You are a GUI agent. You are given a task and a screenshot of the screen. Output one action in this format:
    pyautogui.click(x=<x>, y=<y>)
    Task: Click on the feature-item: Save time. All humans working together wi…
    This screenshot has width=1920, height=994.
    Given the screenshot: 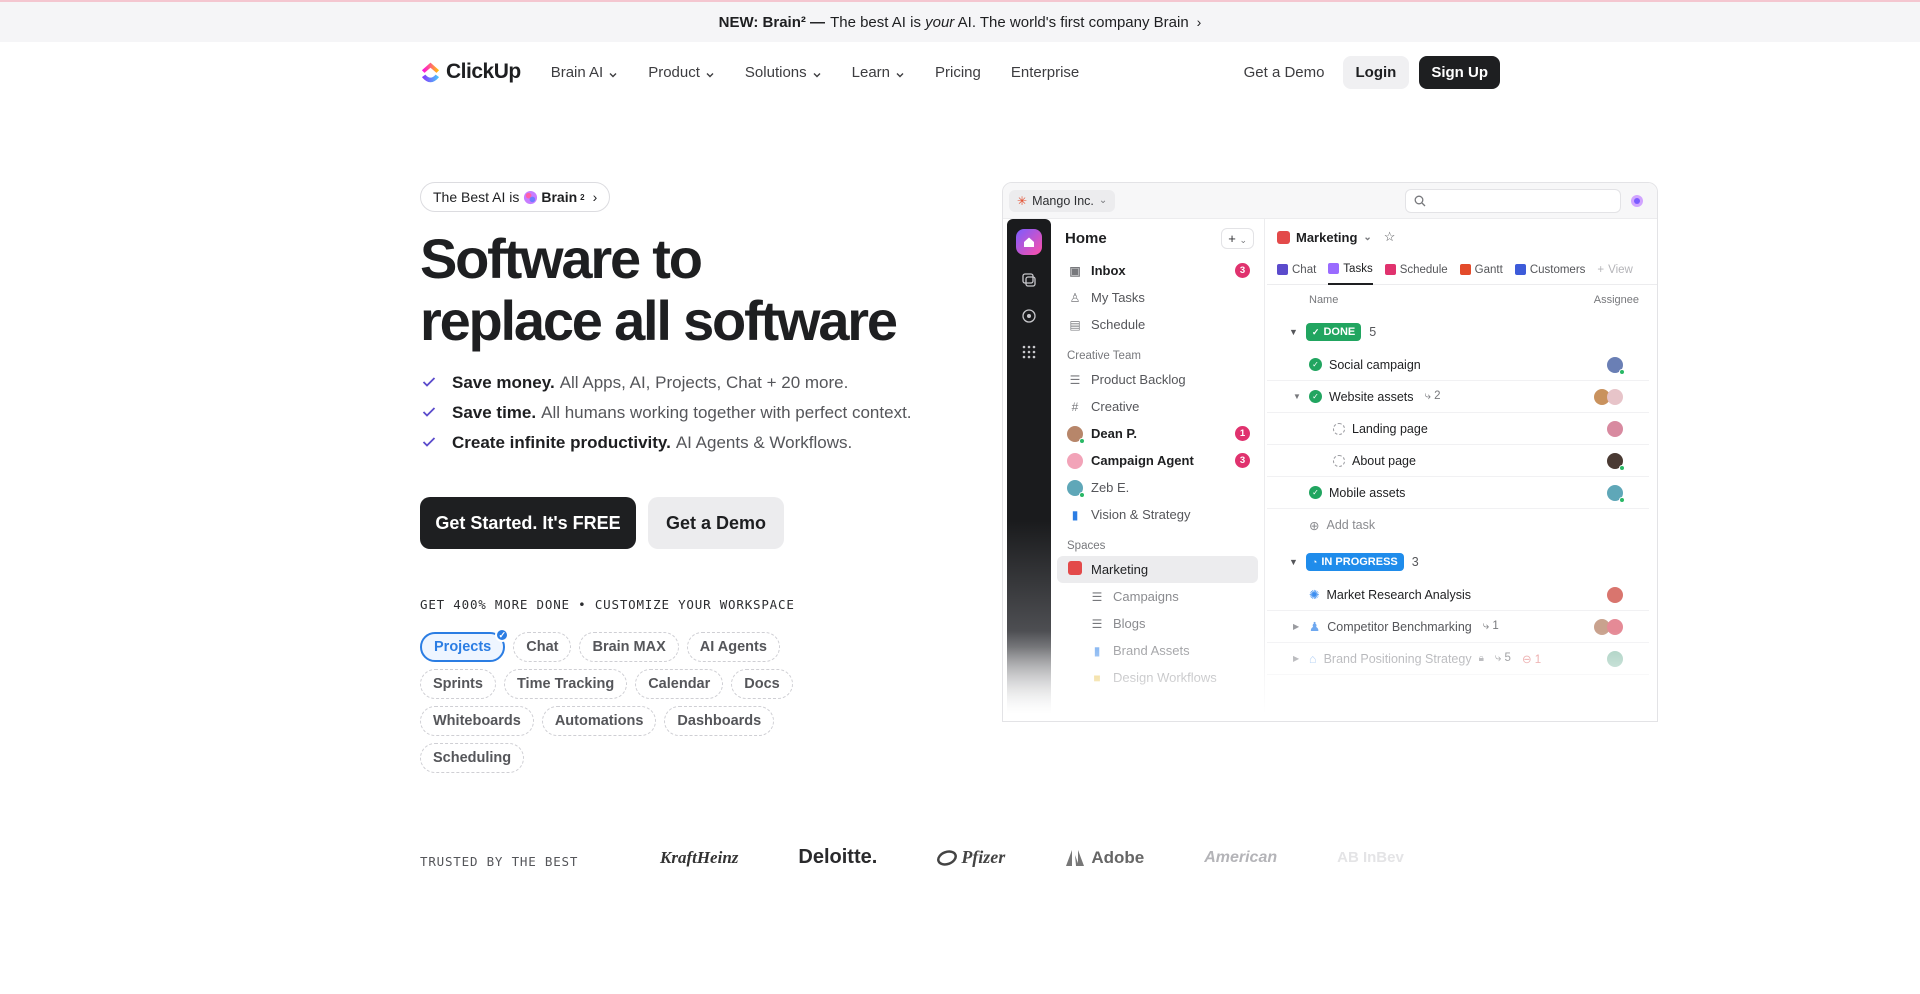 What is the action you would take?
    pyautogui.click(x=667, y=413)
    